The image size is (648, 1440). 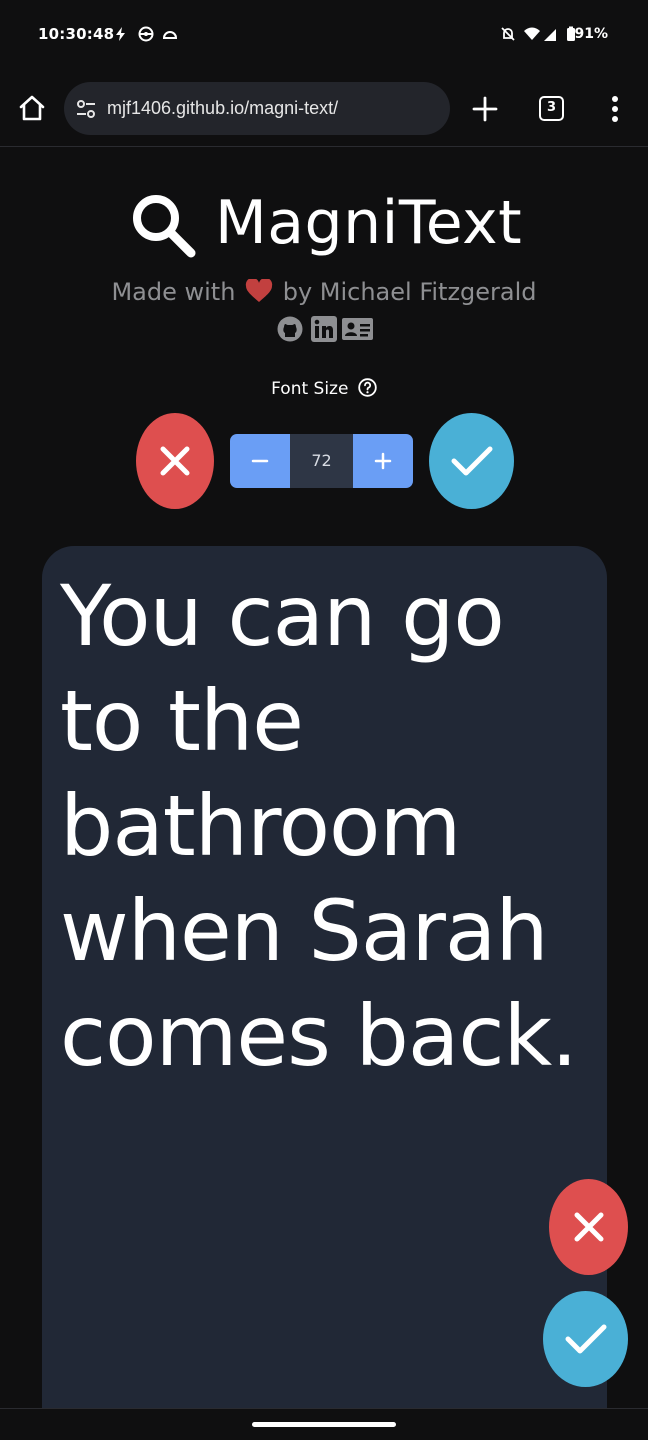 I want to click on tab-switcher-icon: 3, so click(x=551, y=108).